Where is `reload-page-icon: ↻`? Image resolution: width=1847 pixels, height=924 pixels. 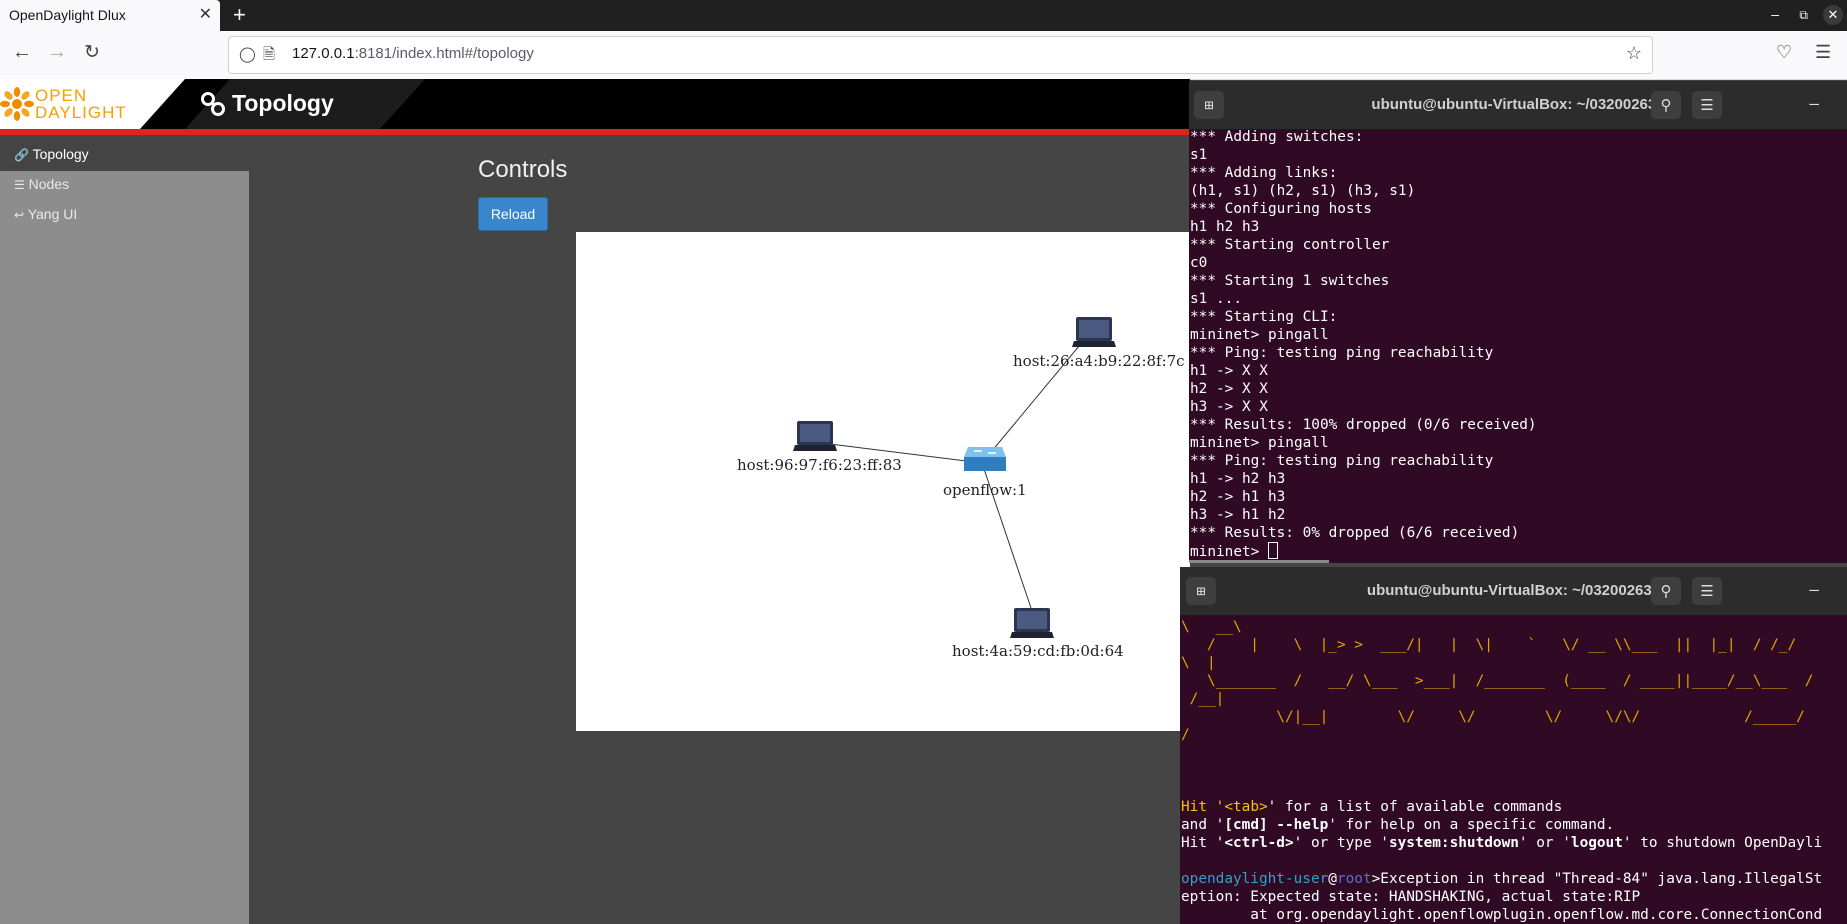 reload-page-icon: ↻ is located at coordinates (92, 52).